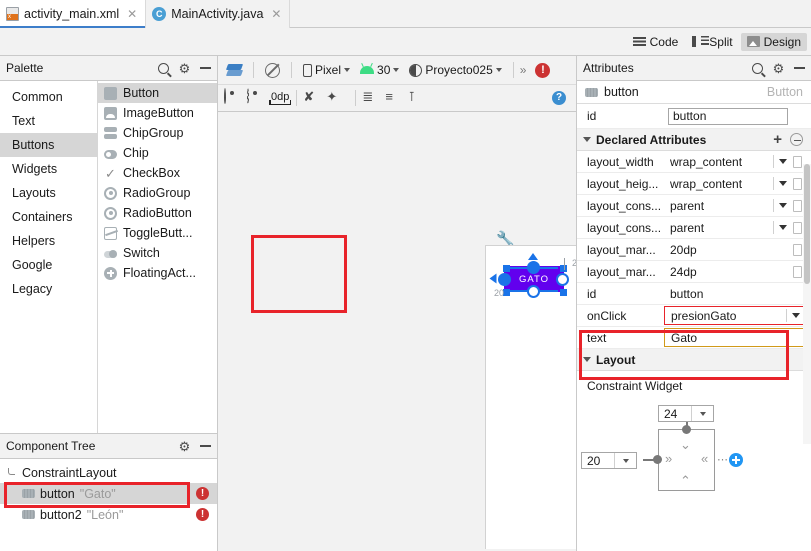 Image resolution: width=811 pixels, height=551 pixels. What do you see at coordinates (523, 70) in the screenshot?
I see `overflow-icon: »` at bounding box center [523, 70].